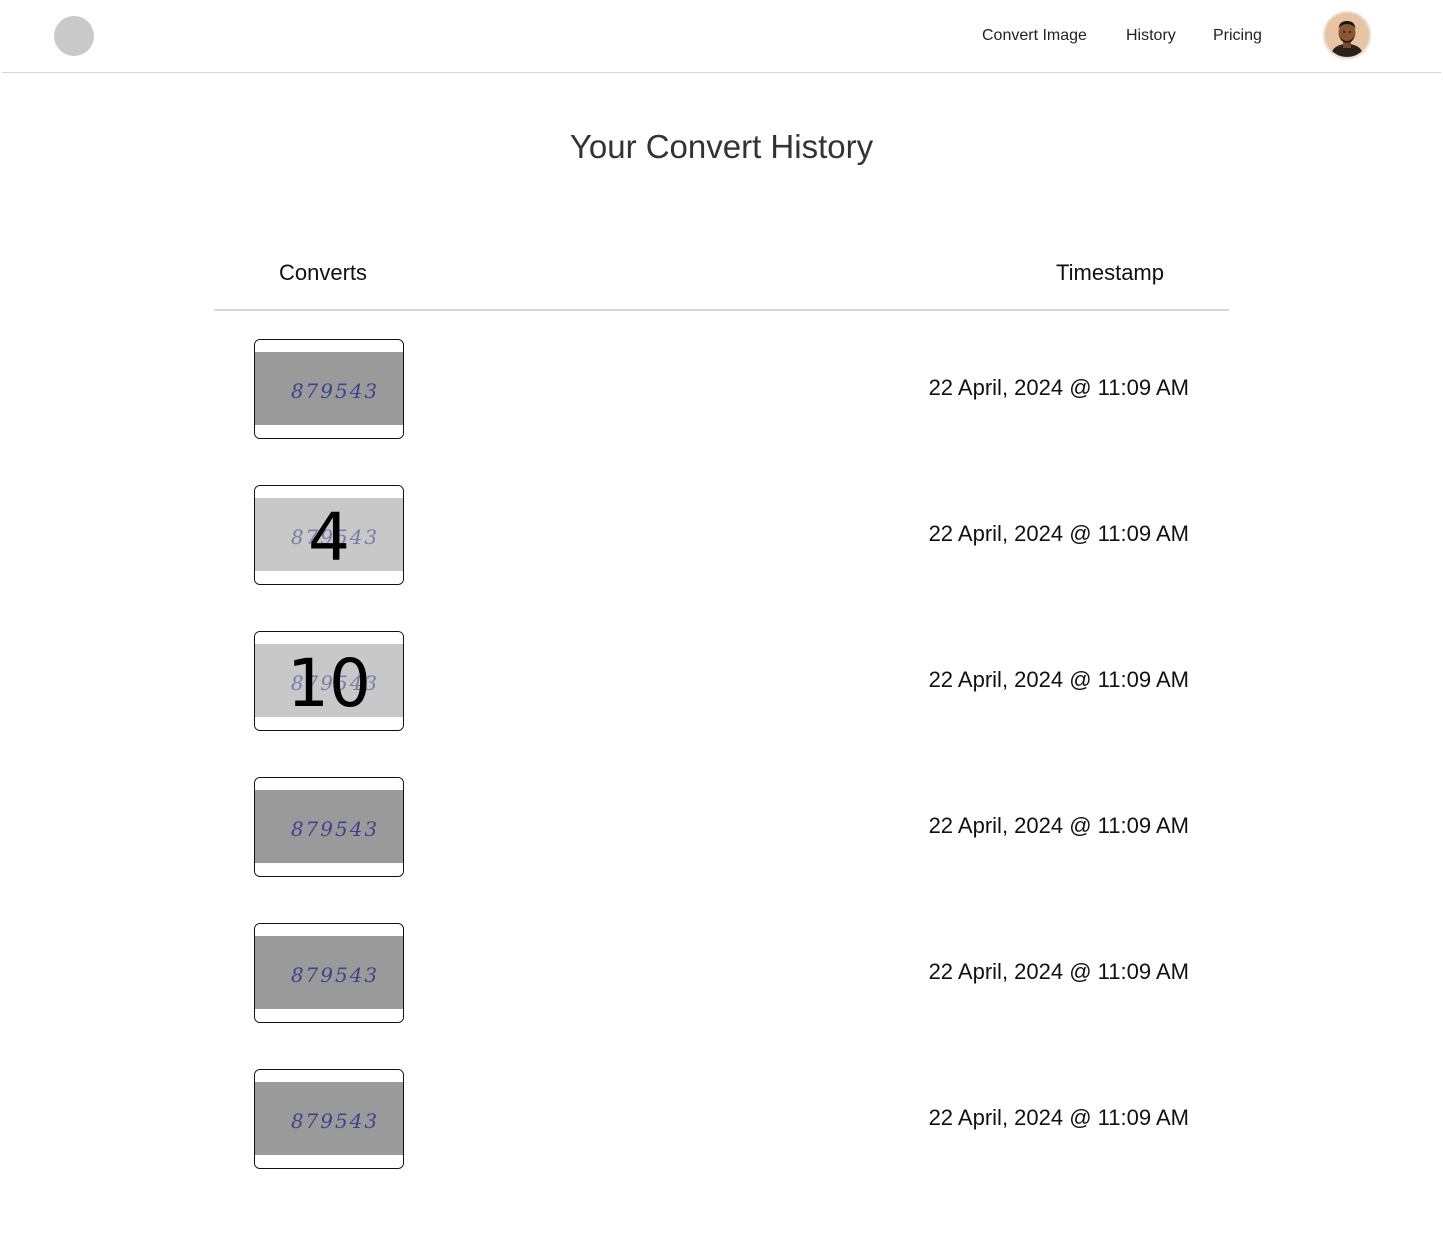 The width and height of the screenshot is (1443, 1247). I want to click on table-row: 879543 4 22 April, 2024 @ 11:09 AM, so click(721, 535).